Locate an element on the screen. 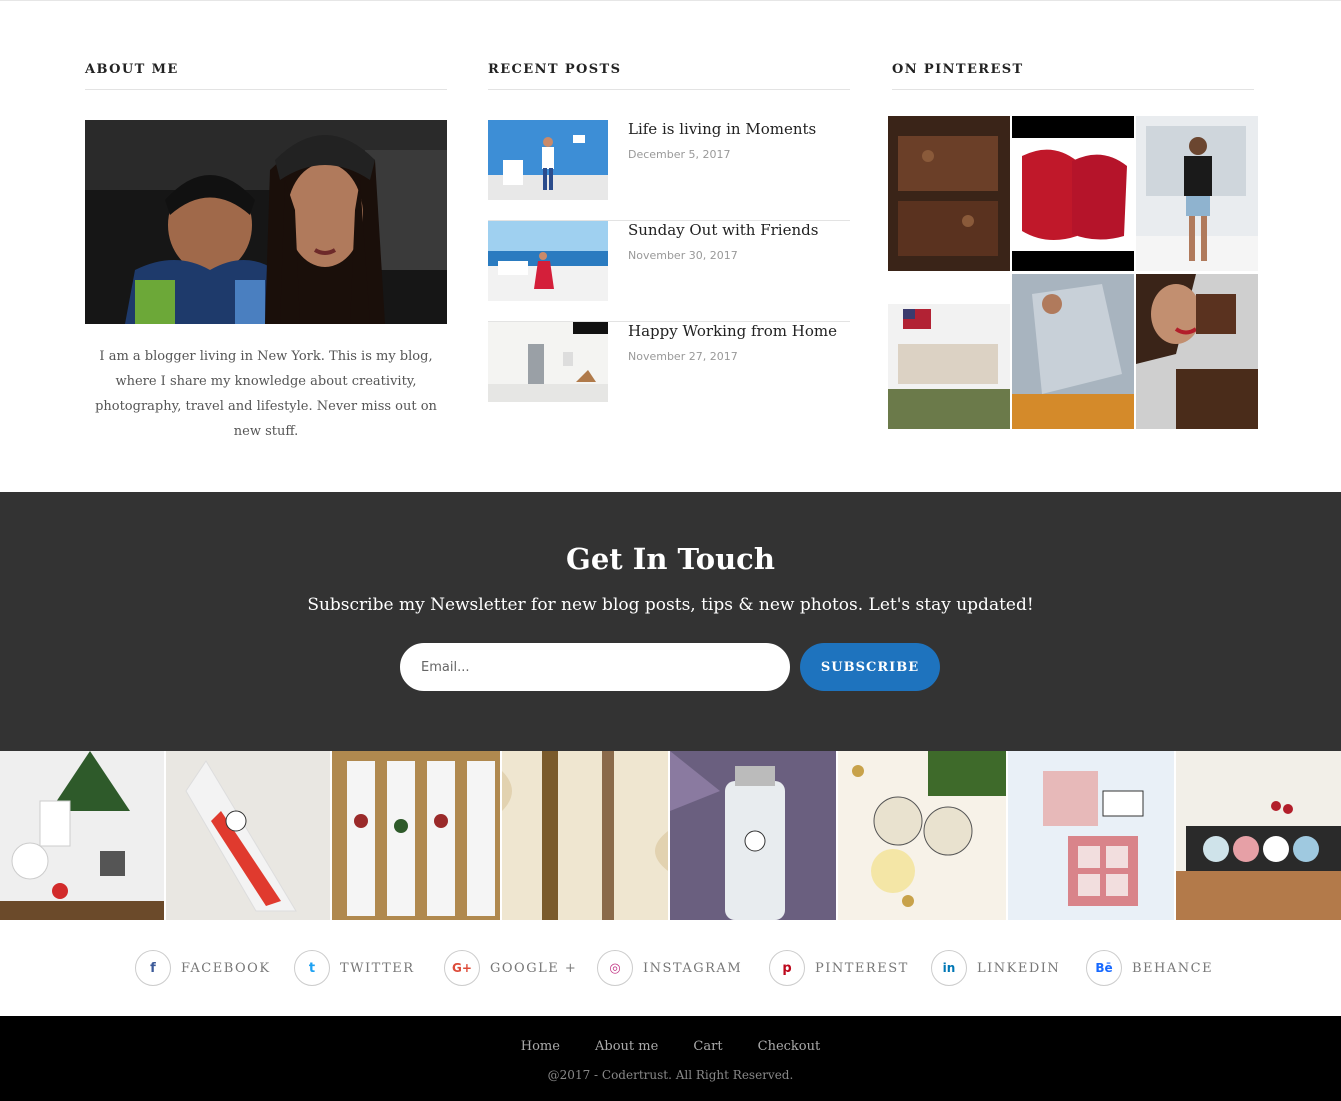 This screenshot has width=1341, height=1101. pinterest-widget: ON PINTEREST is located at coordinates (1073, 244).